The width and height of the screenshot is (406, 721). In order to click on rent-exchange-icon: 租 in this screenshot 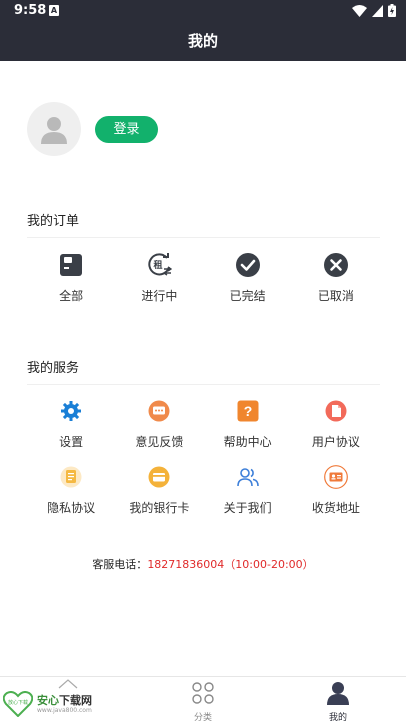, I will do `click(160, 264)`.